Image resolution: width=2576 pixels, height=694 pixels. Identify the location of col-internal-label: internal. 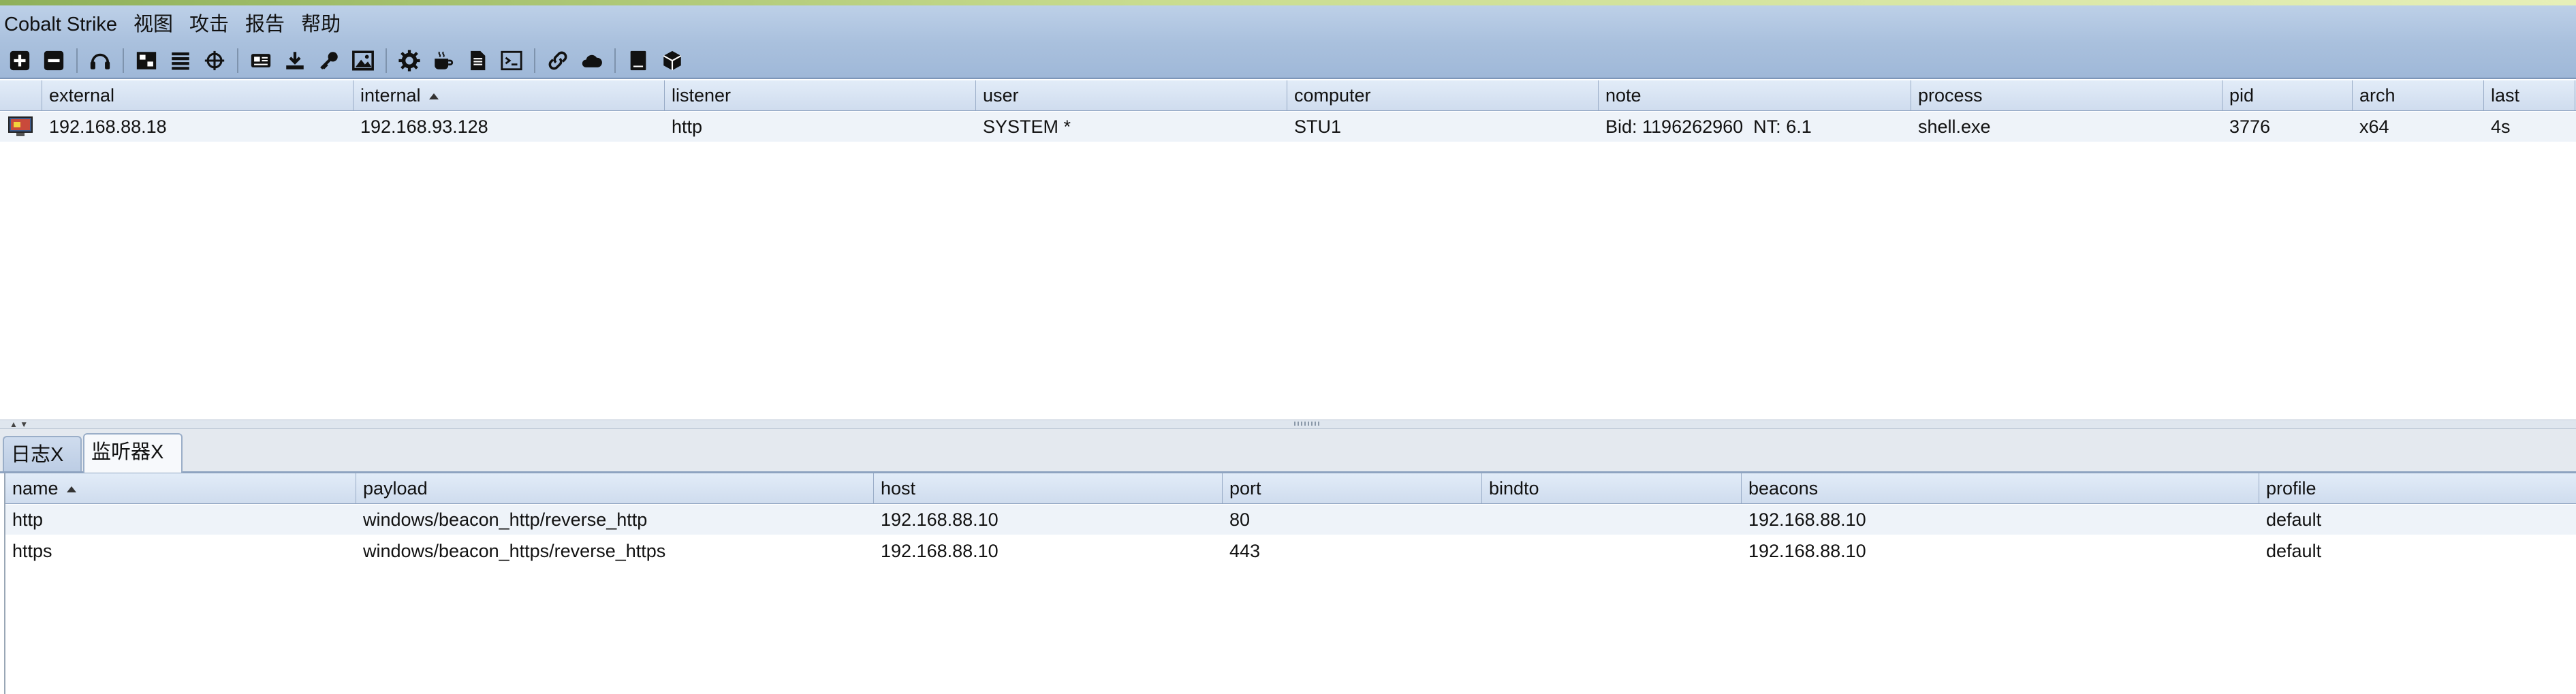
(390, 95).